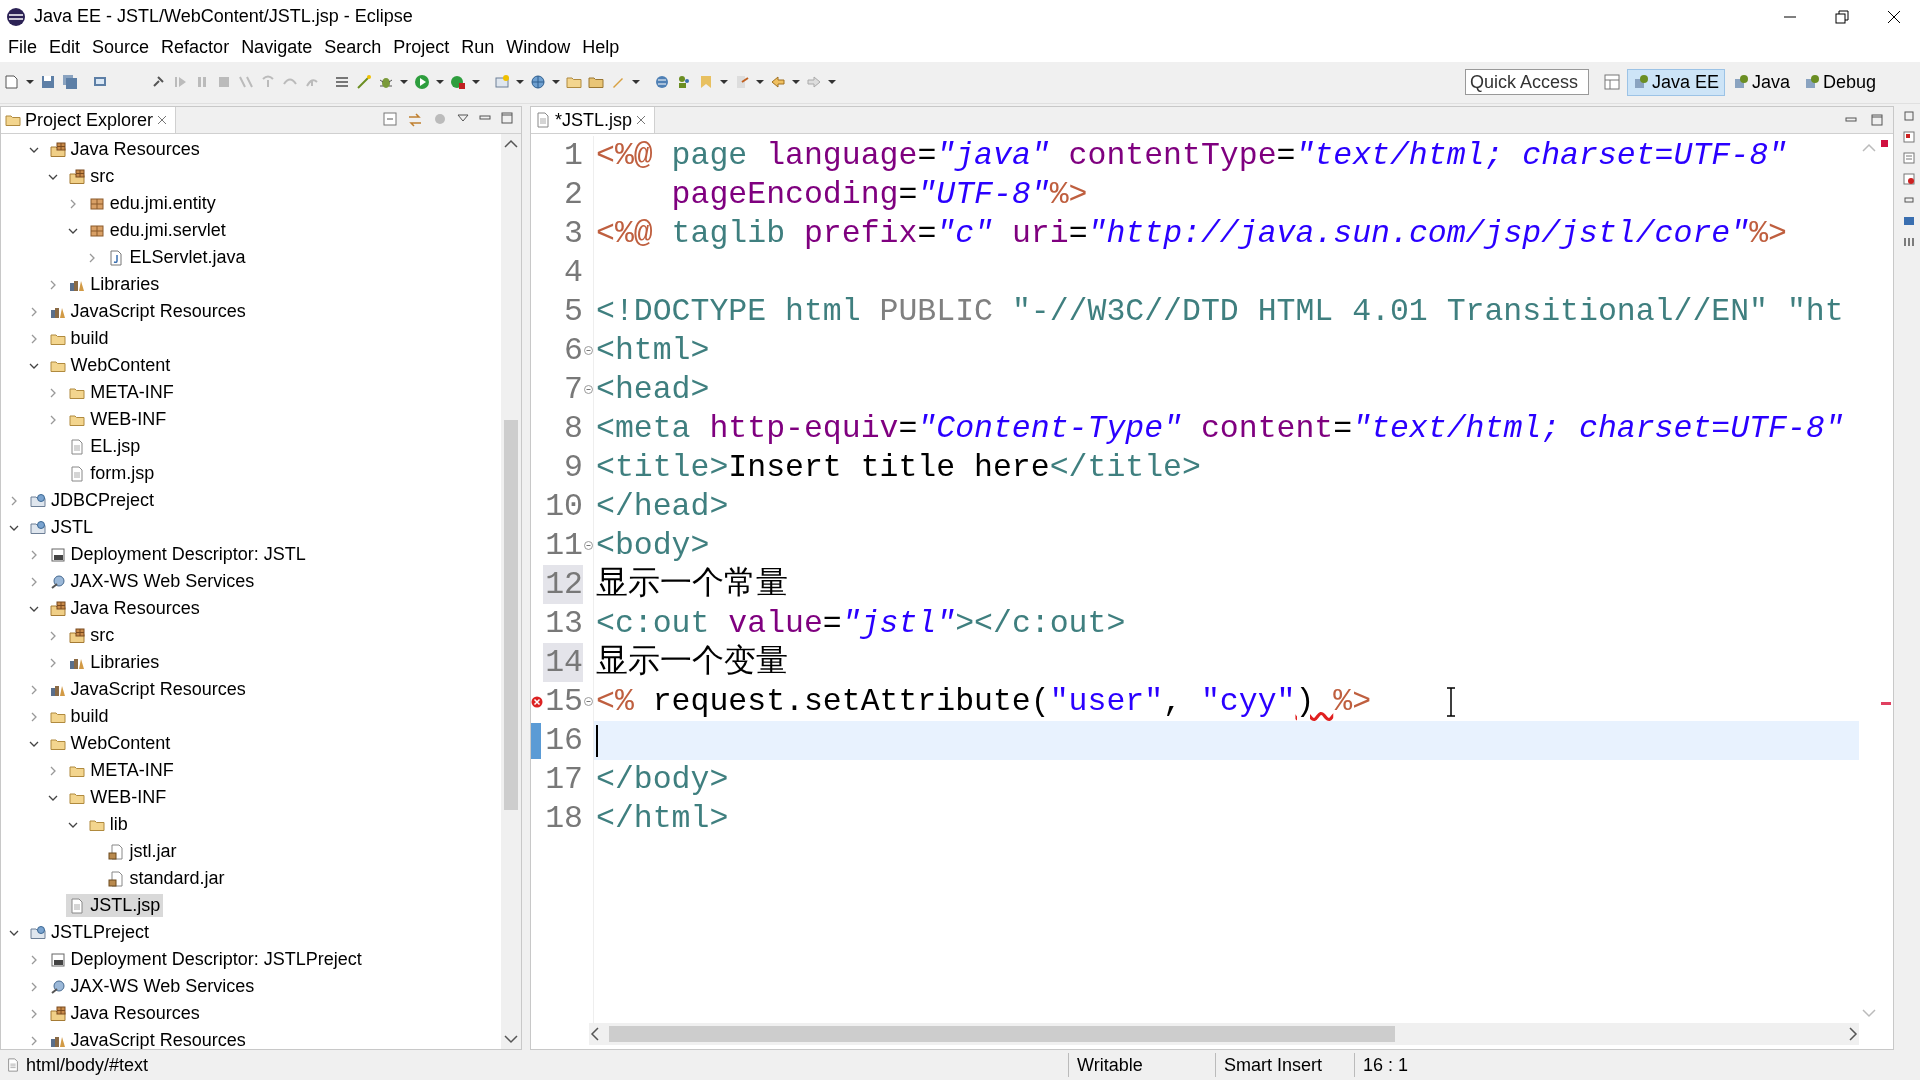 The width and height of the screenshot is (1920, 1080). Describe the element at coordinates (57, 149) in the screenshot. I see `java-resources-icon` at that location.